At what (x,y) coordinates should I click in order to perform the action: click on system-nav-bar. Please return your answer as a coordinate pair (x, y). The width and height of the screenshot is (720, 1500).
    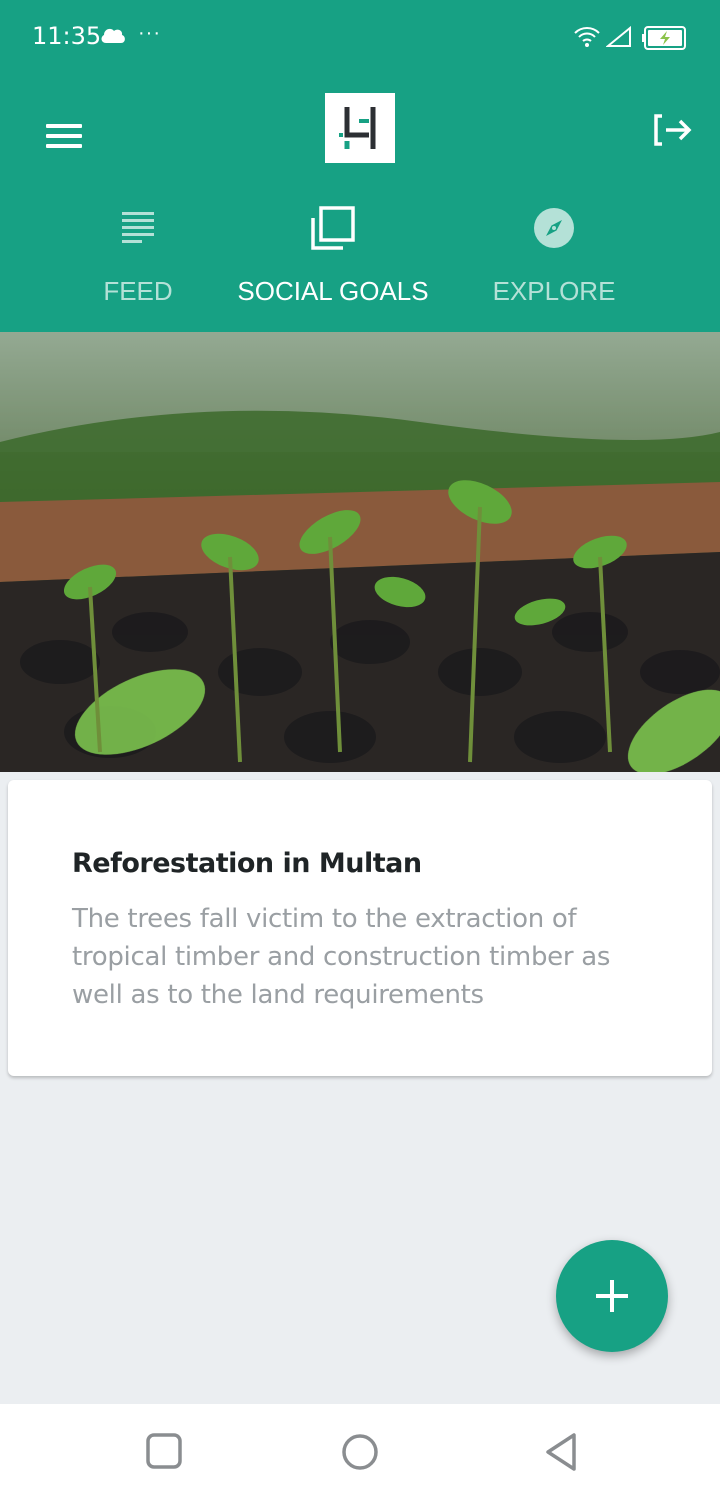
    Looking at the image, I should click on (360, 1452).